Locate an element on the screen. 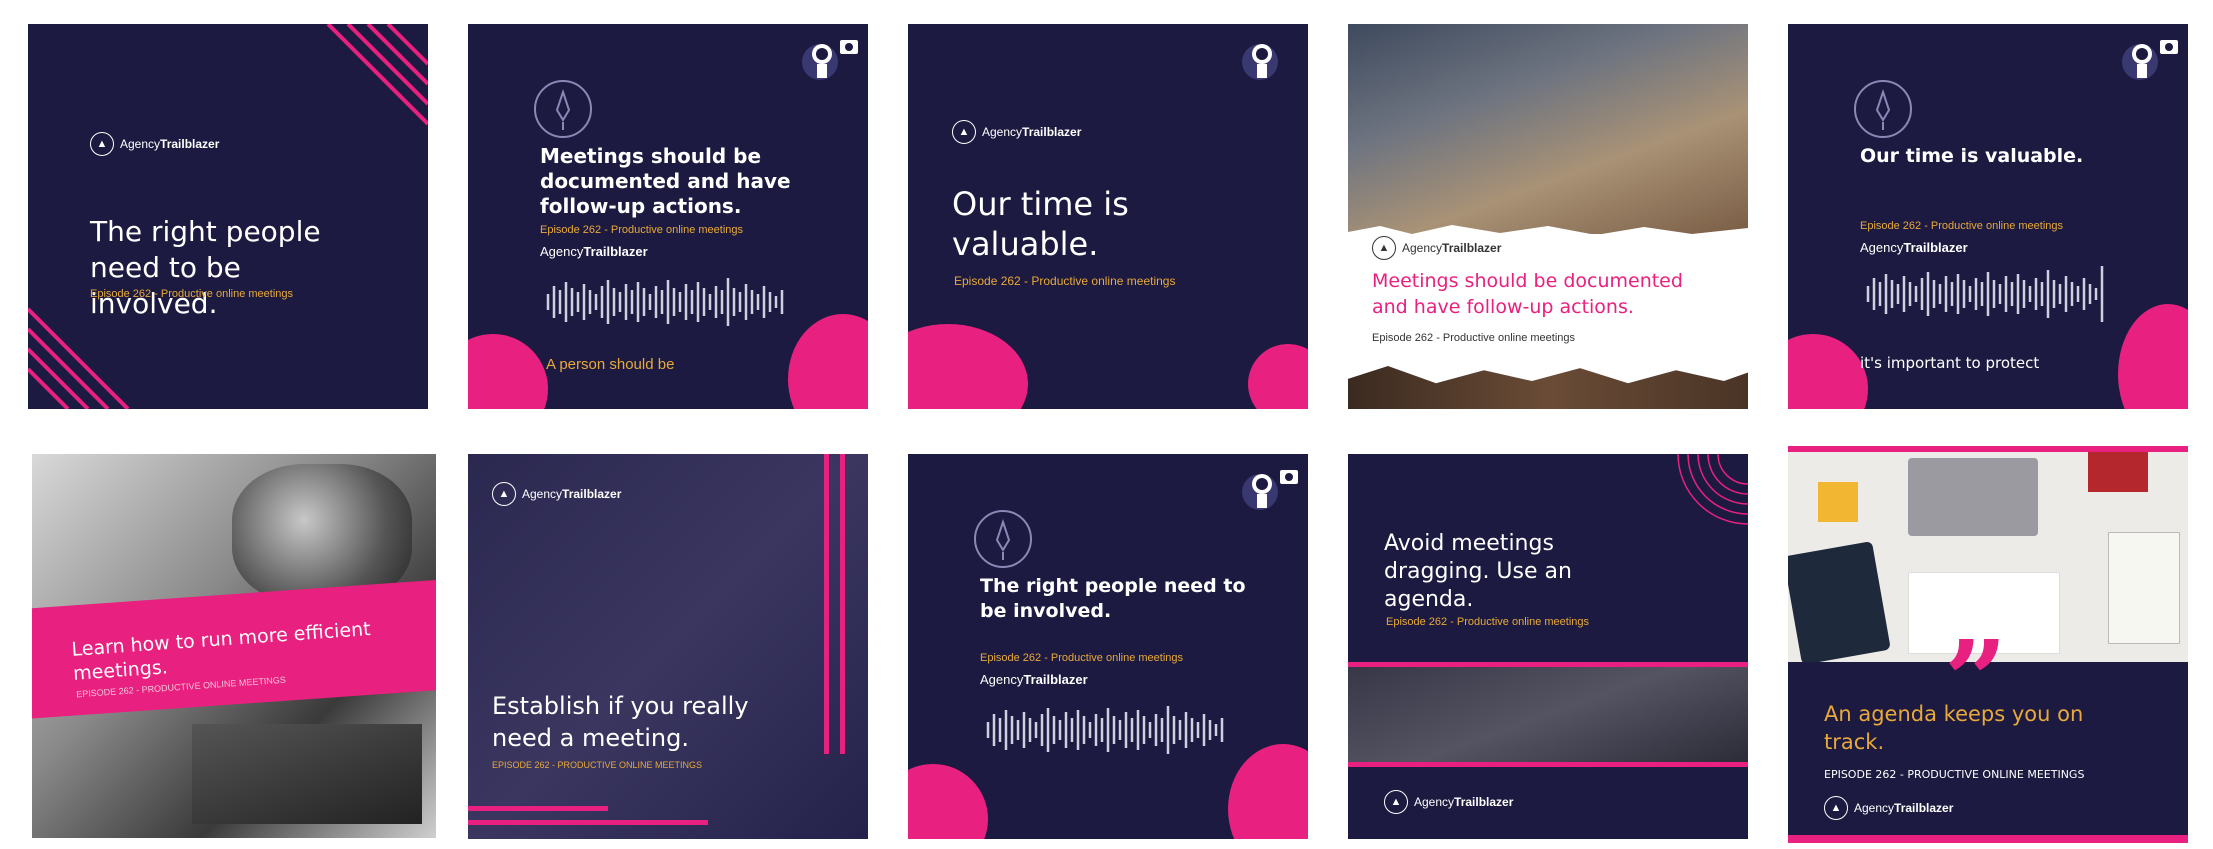 Image resolution: width=2213 pixels, height=849 pixels. phone-shape is located at coordinates (2118, 472).